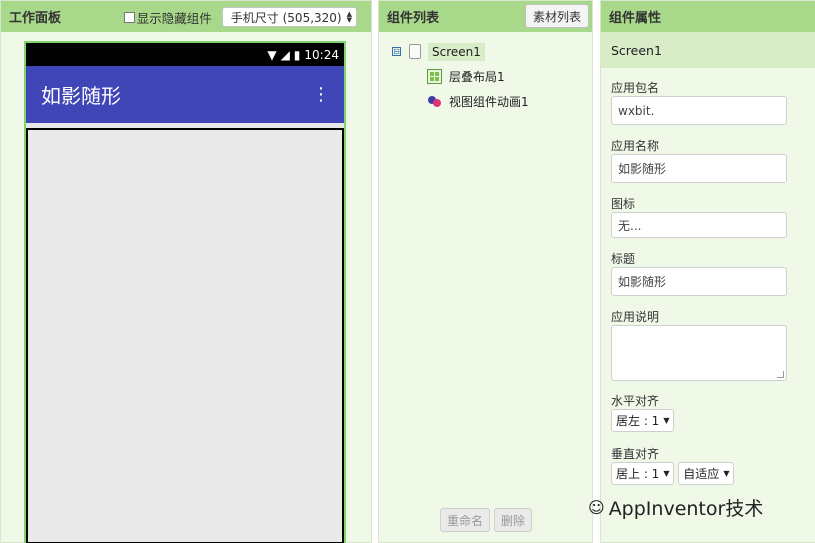  What do you see at coordinates (708, 16) in the screenshot?
I see `properties-header: 组件属性` at bounding box center [708, 16].